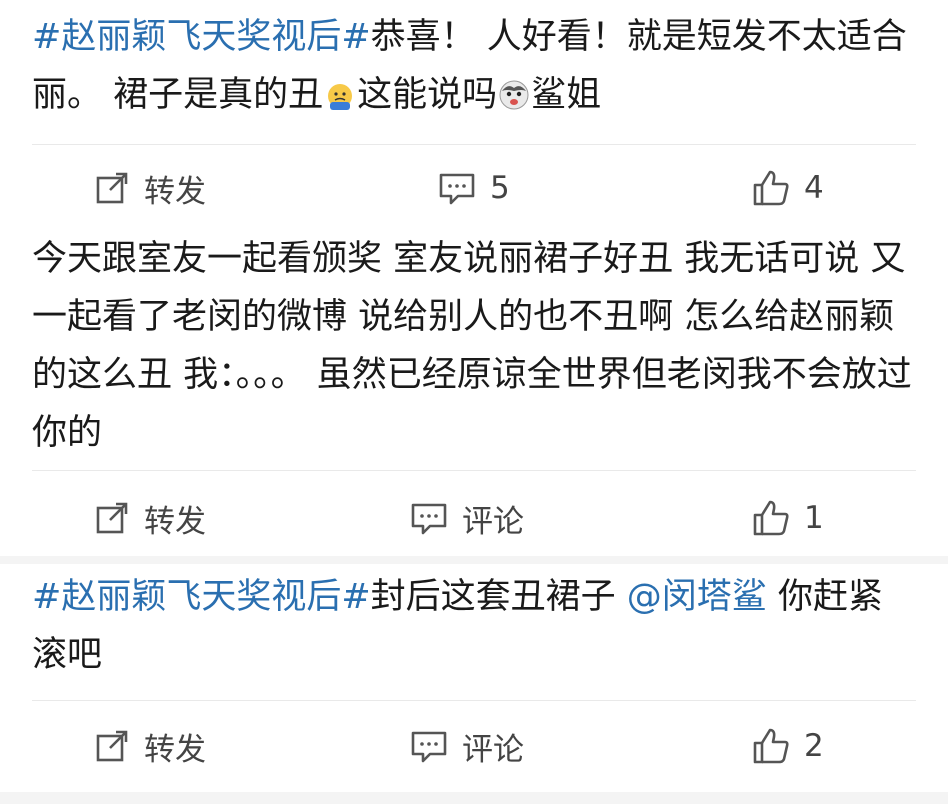 The height and width of the screenshot is (804, 948). What do you see at coordinates (201, 597) in the screenshot?
I see `post-3-hashtag: #赵丽颖飞天奖视后#` at bounding box center [201, 597].